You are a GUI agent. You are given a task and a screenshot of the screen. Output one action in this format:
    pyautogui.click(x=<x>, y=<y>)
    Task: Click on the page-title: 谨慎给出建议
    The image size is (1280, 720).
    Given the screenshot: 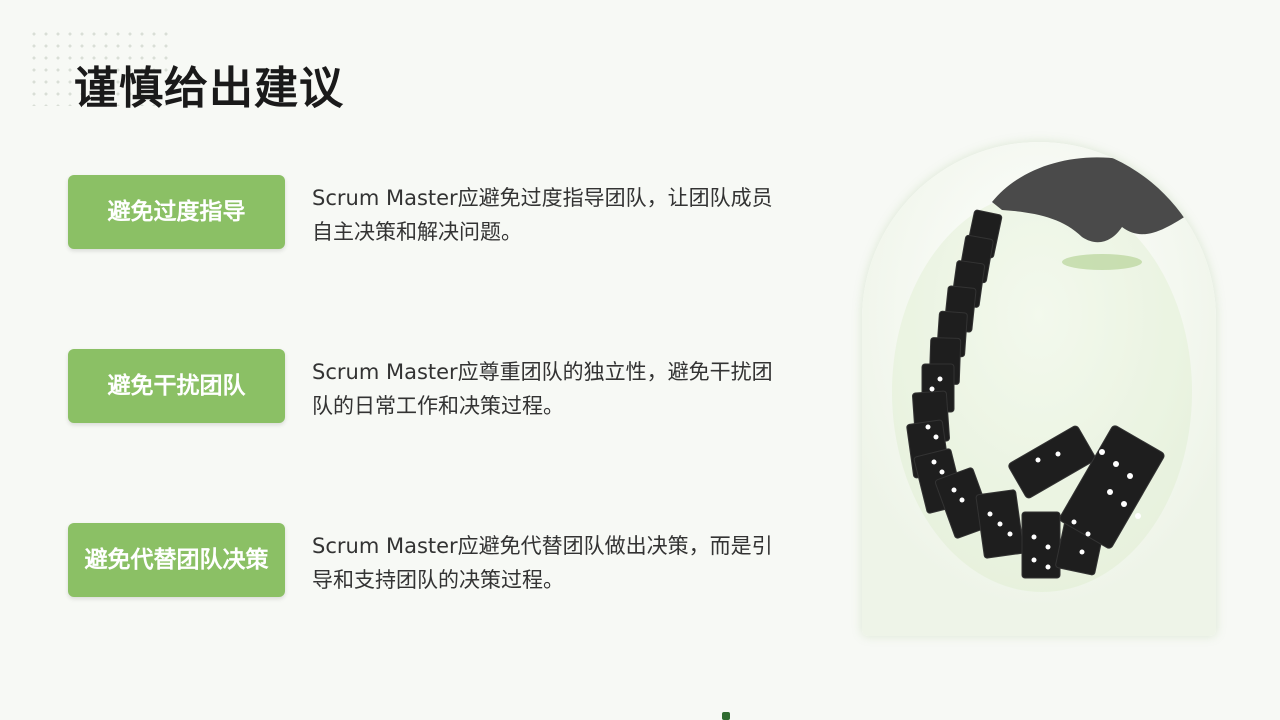 What is the action you would take?
    pyautogui.click(x=209, y=88)
    